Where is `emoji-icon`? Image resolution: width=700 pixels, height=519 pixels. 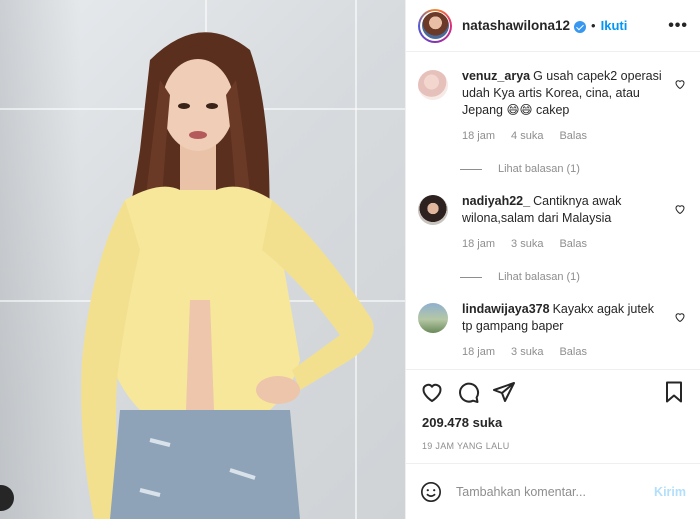 emoji-icon is located at coordinates (431, 492).